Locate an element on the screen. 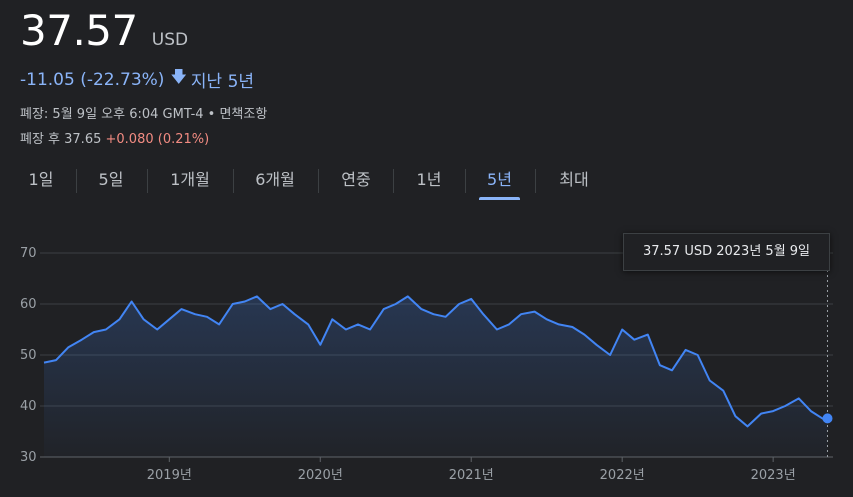  y-tick-label: 60 is located at coordinates (28, 304).